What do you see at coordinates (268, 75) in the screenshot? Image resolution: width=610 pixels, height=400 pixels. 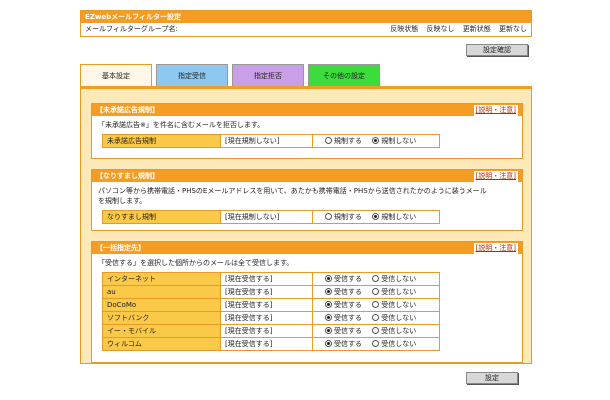 I see `tab-specified-reject: 指定拒否` at bounding box center [268, 75].